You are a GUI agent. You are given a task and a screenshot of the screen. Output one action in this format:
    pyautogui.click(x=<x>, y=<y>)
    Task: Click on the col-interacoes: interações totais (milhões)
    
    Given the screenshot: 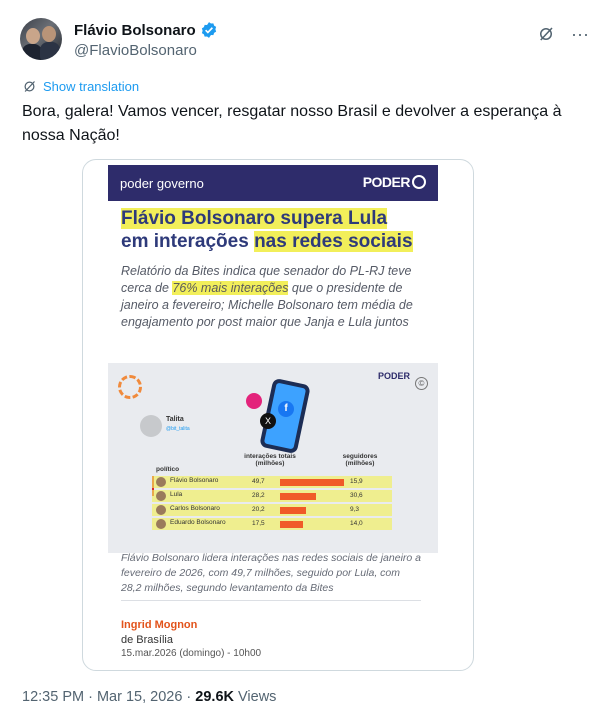 What is the action you would take?
    pyautogui.click(x=270, y=460)
    